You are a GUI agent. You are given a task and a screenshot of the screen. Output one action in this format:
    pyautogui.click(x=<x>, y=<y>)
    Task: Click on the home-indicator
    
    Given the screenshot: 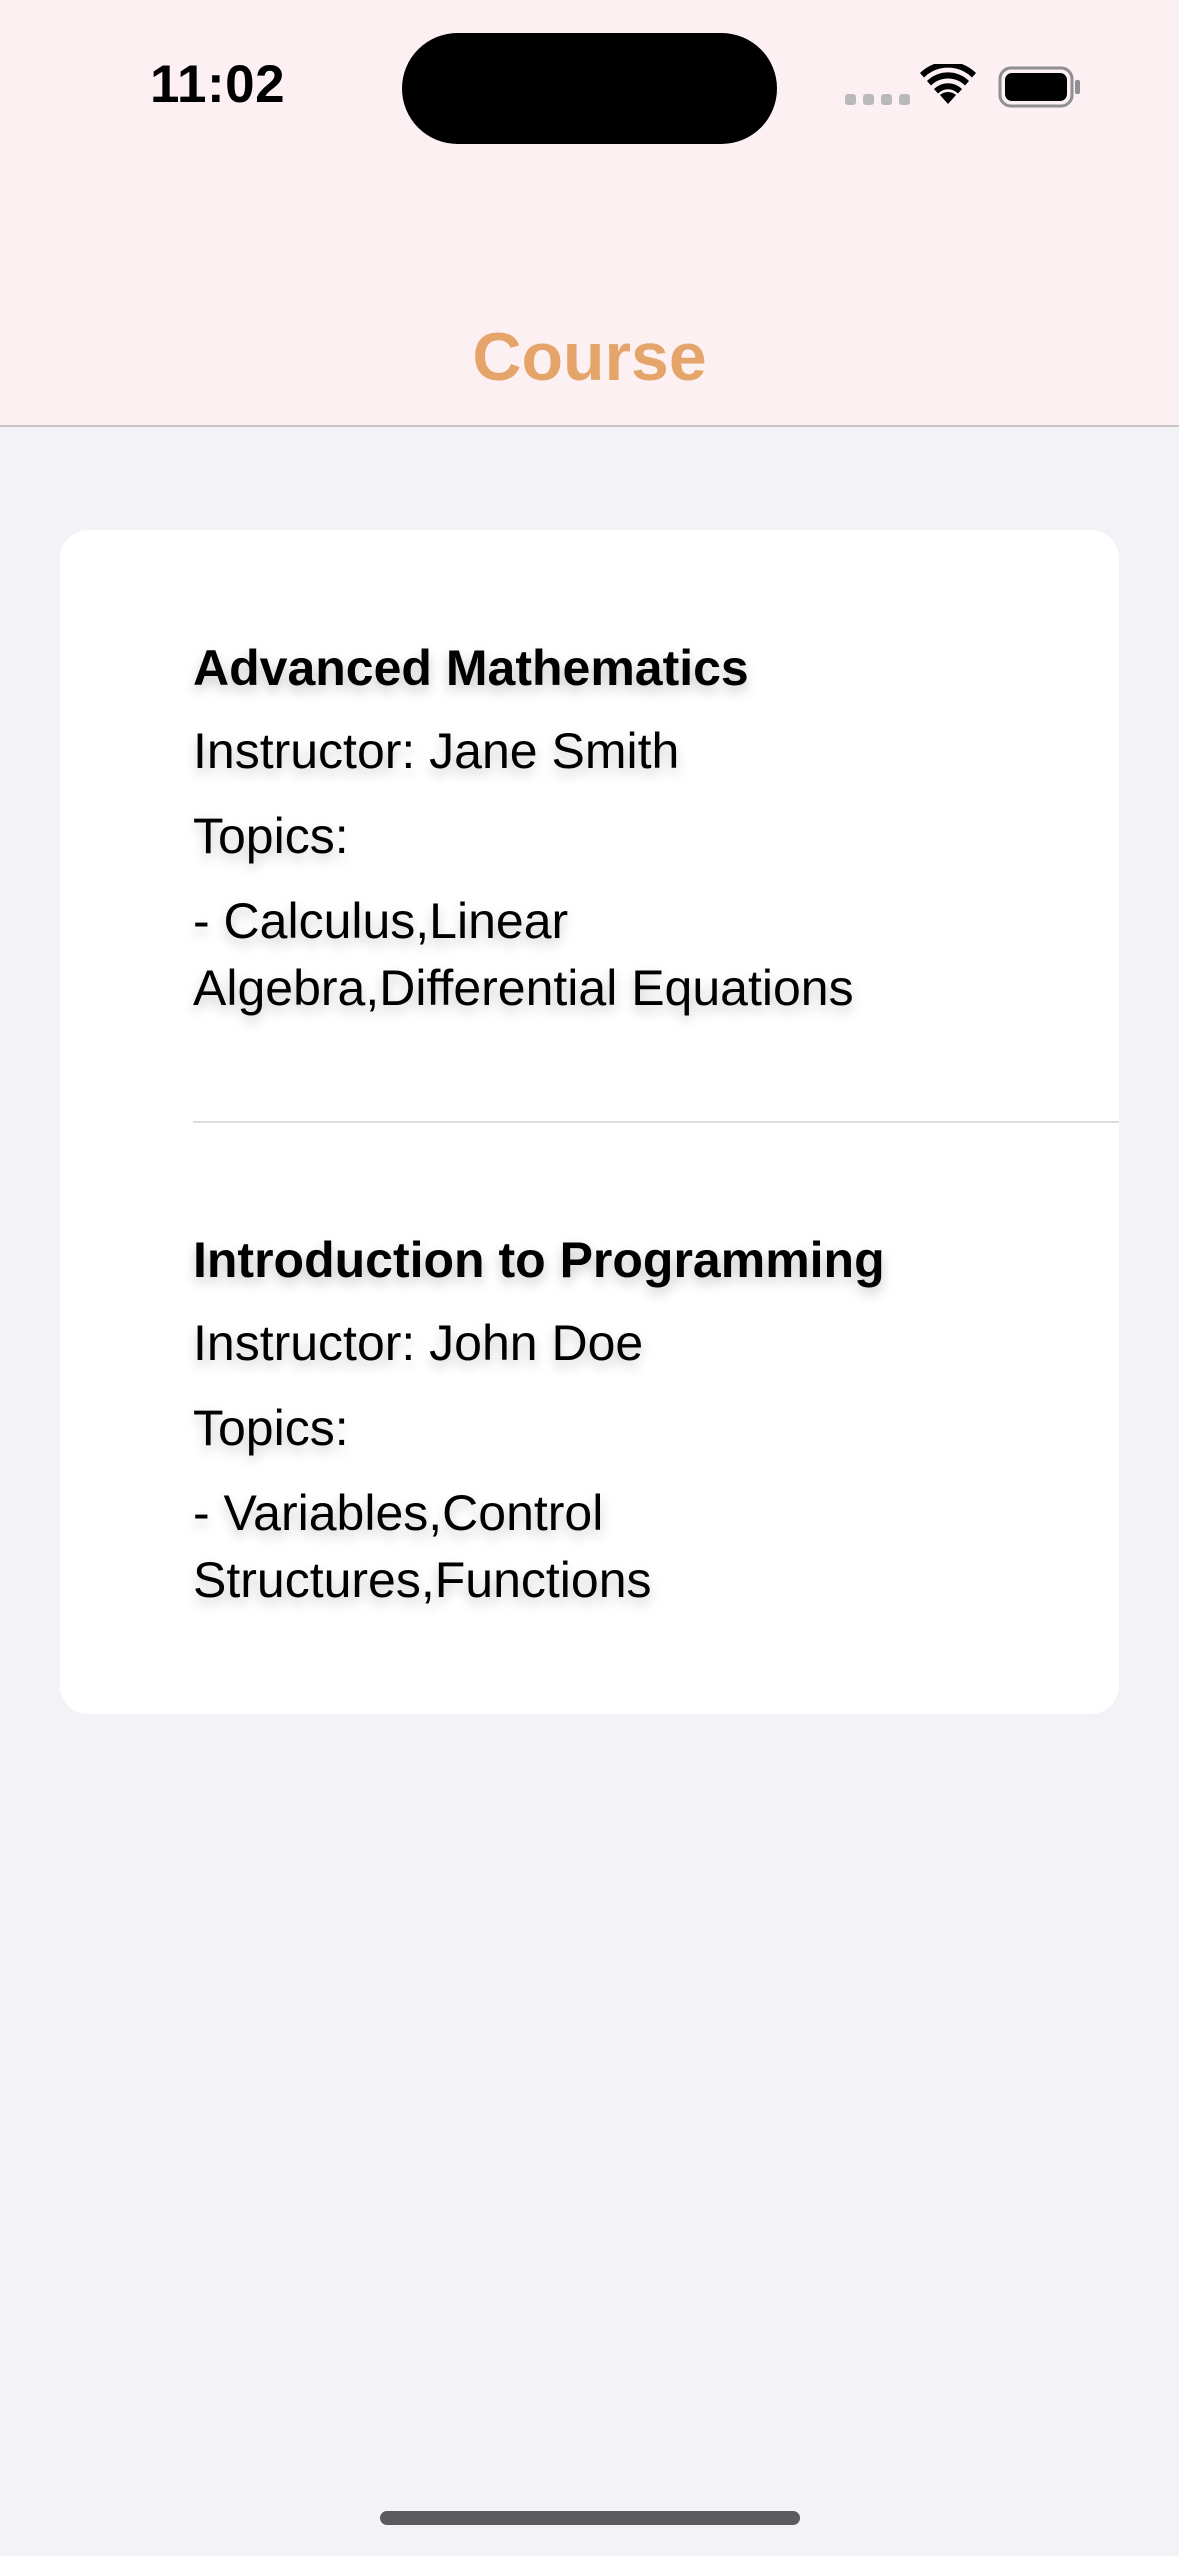 What is the action you would take?
    pyautogui.click(x=590, y=2518)
    